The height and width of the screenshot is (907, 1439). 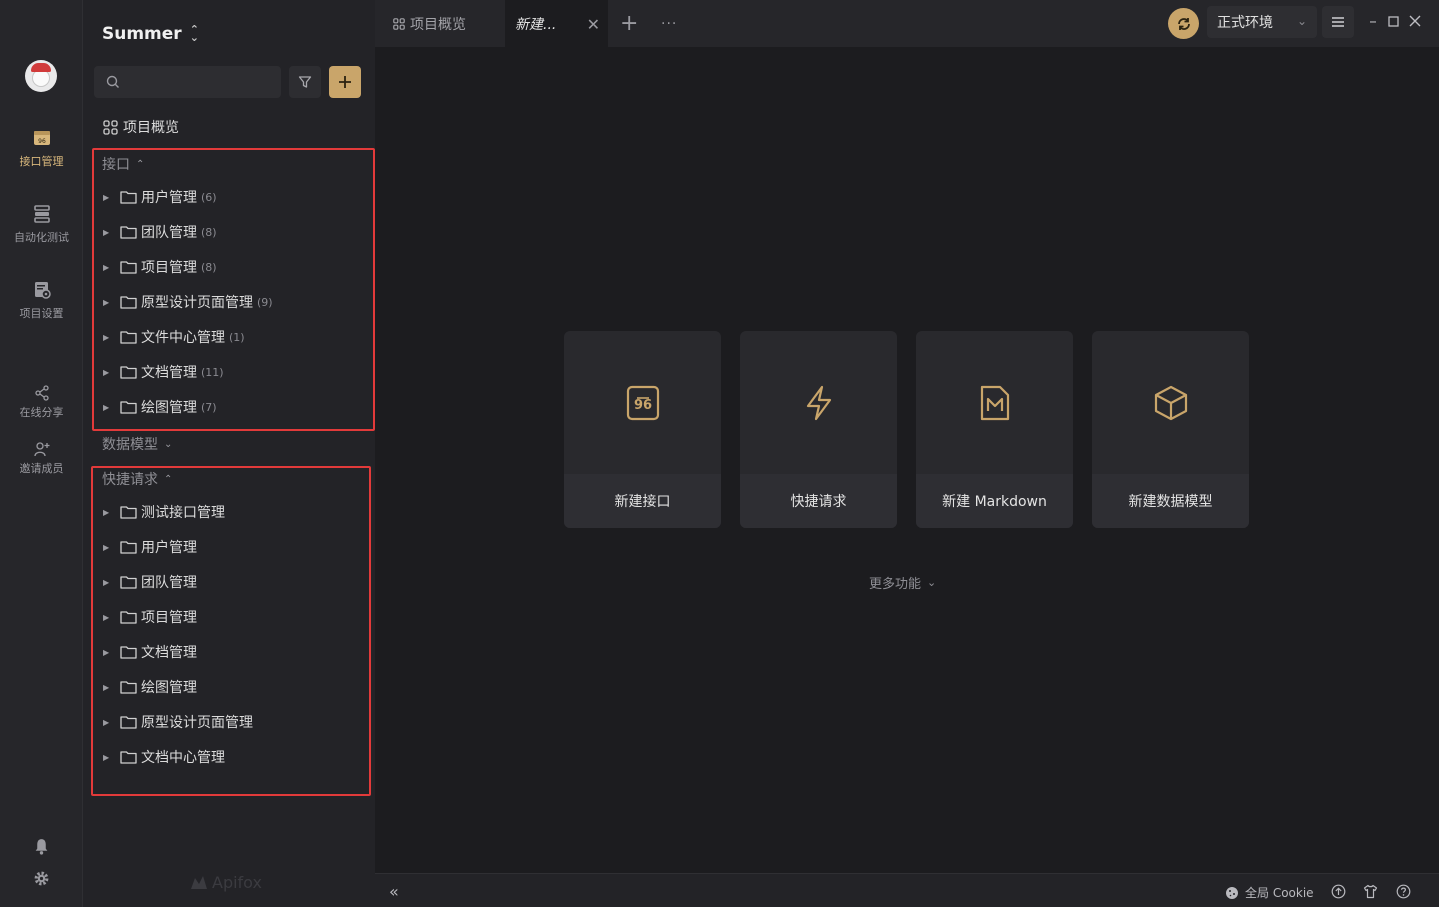 What do you see at coordinates (178, 722) in the screenshot?
I see `folder-row: ▶ 原型设计页面管理` at bounding box center [178, 722].